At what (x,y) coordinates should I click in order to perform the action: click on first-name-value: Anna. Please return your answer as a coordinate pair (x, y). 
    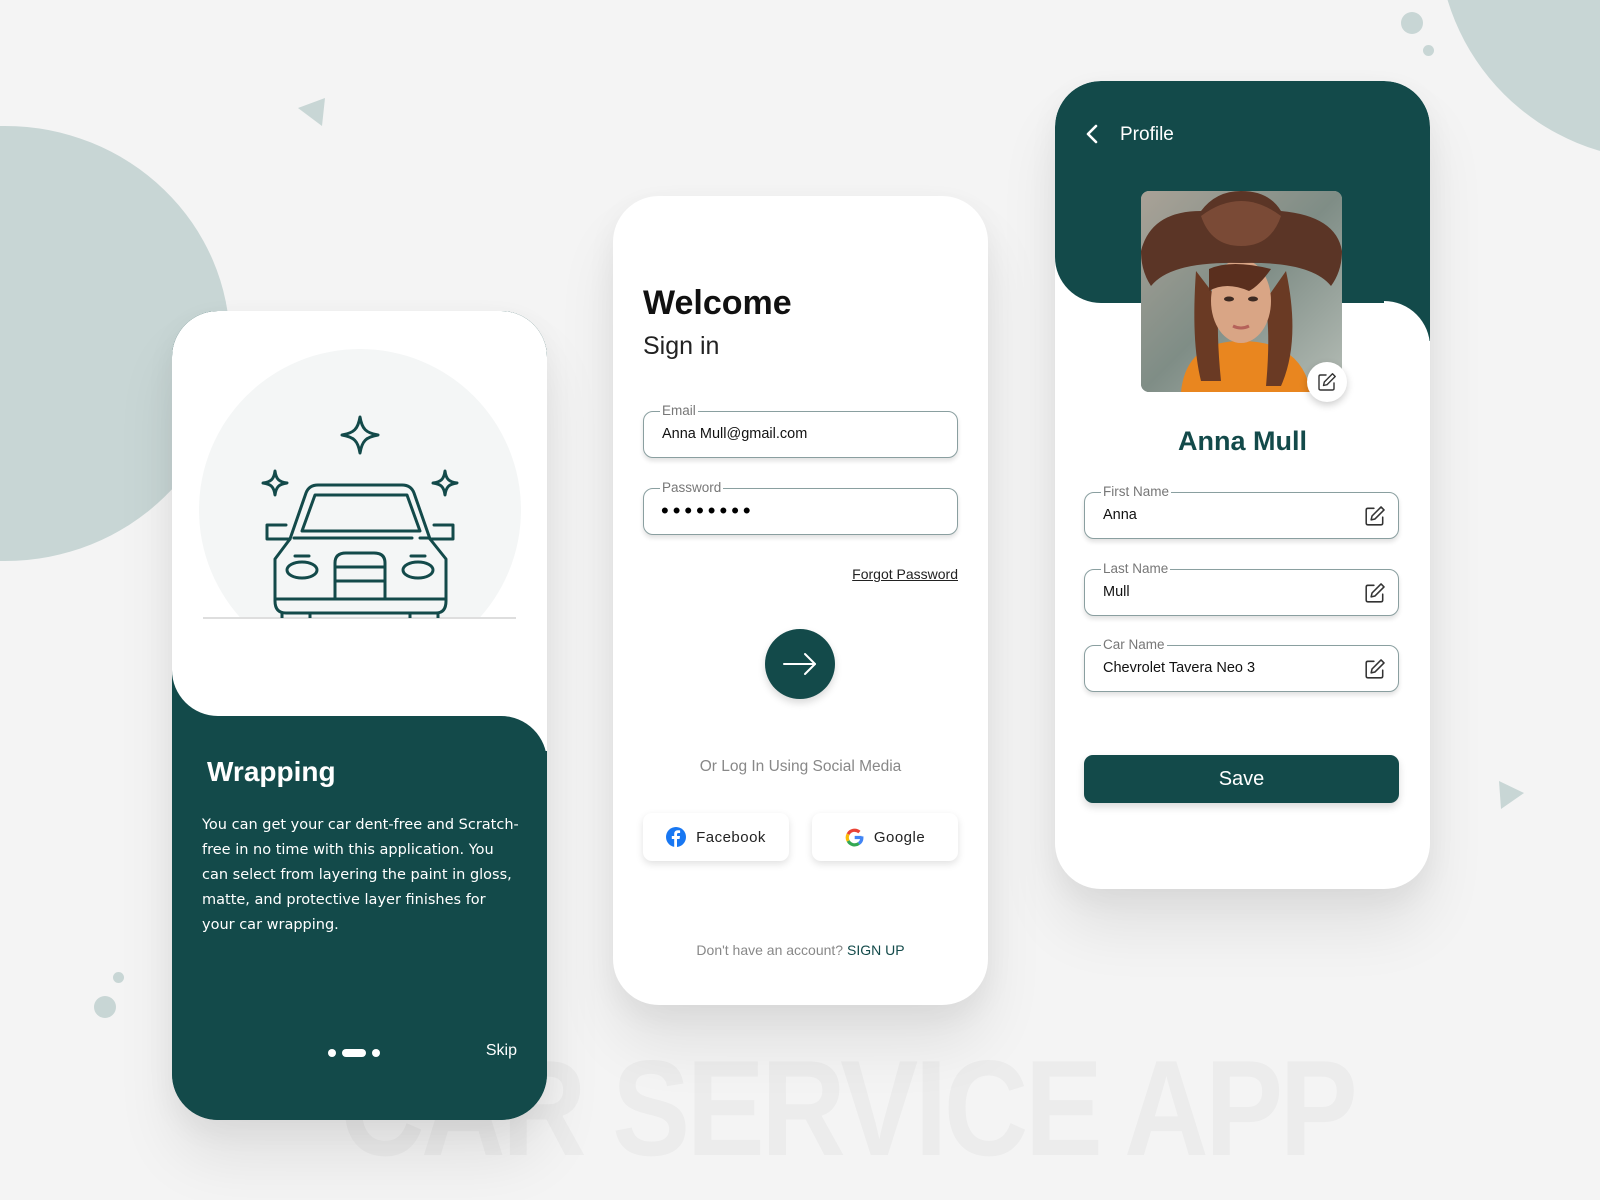
    Looking at the image, I should click on (1120, 515).